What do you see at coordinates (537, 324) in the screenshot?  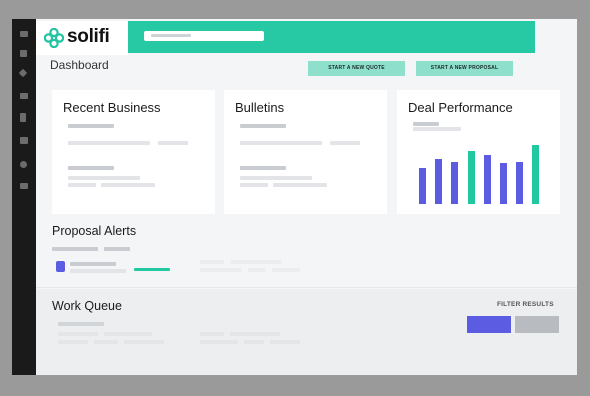 I see `filter-clear-button` at bounding box center [537, 324].